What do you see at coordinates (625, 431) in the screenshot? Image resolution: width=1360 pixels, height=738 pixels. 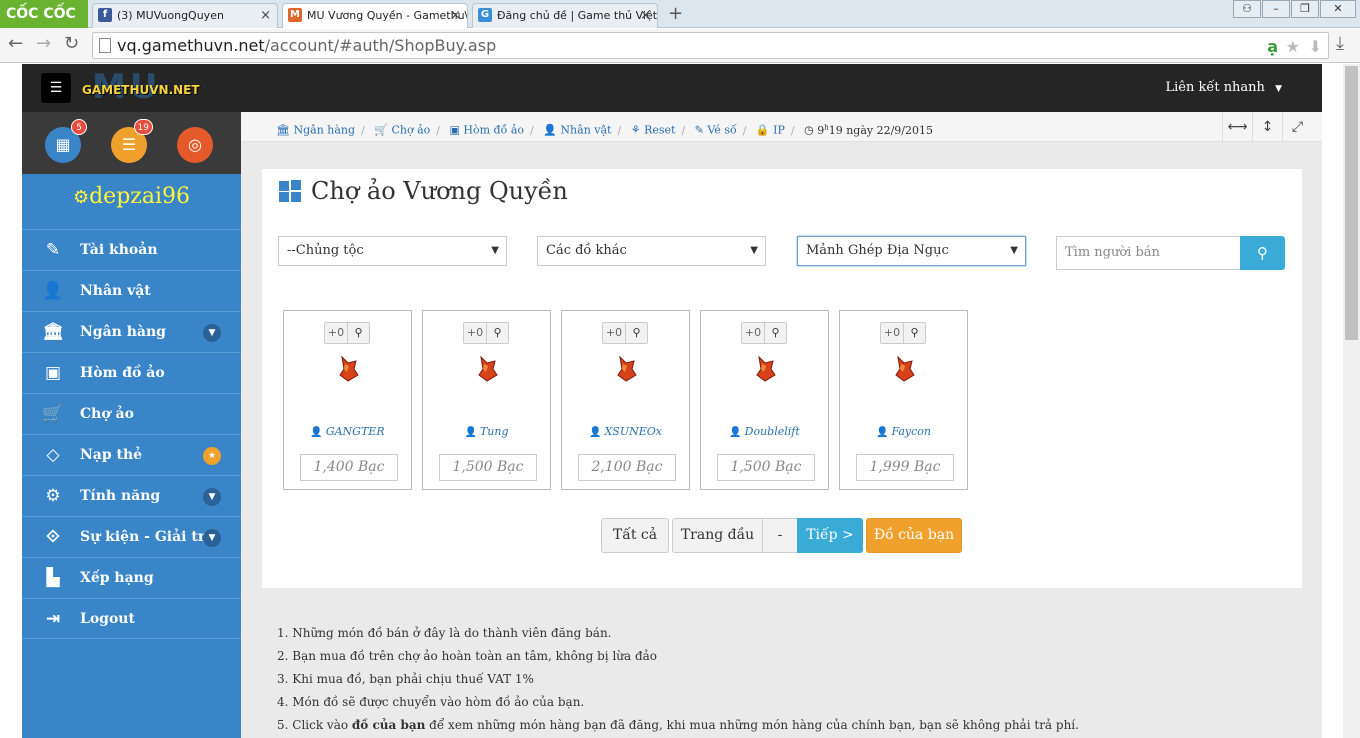 I see `seller-name: 👤 XSUNEOx` at bounding box center [625, 431].